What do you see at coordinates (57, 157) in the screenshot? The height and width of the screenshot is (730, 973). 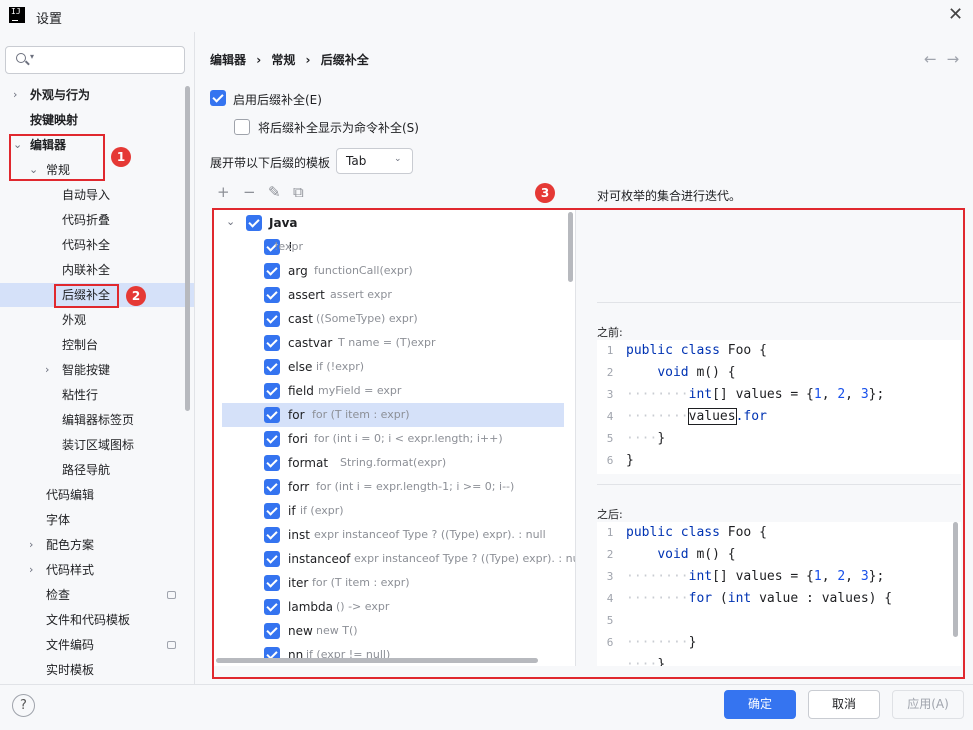 I see `annotation-box-editor` at bounding box center [57, 157].